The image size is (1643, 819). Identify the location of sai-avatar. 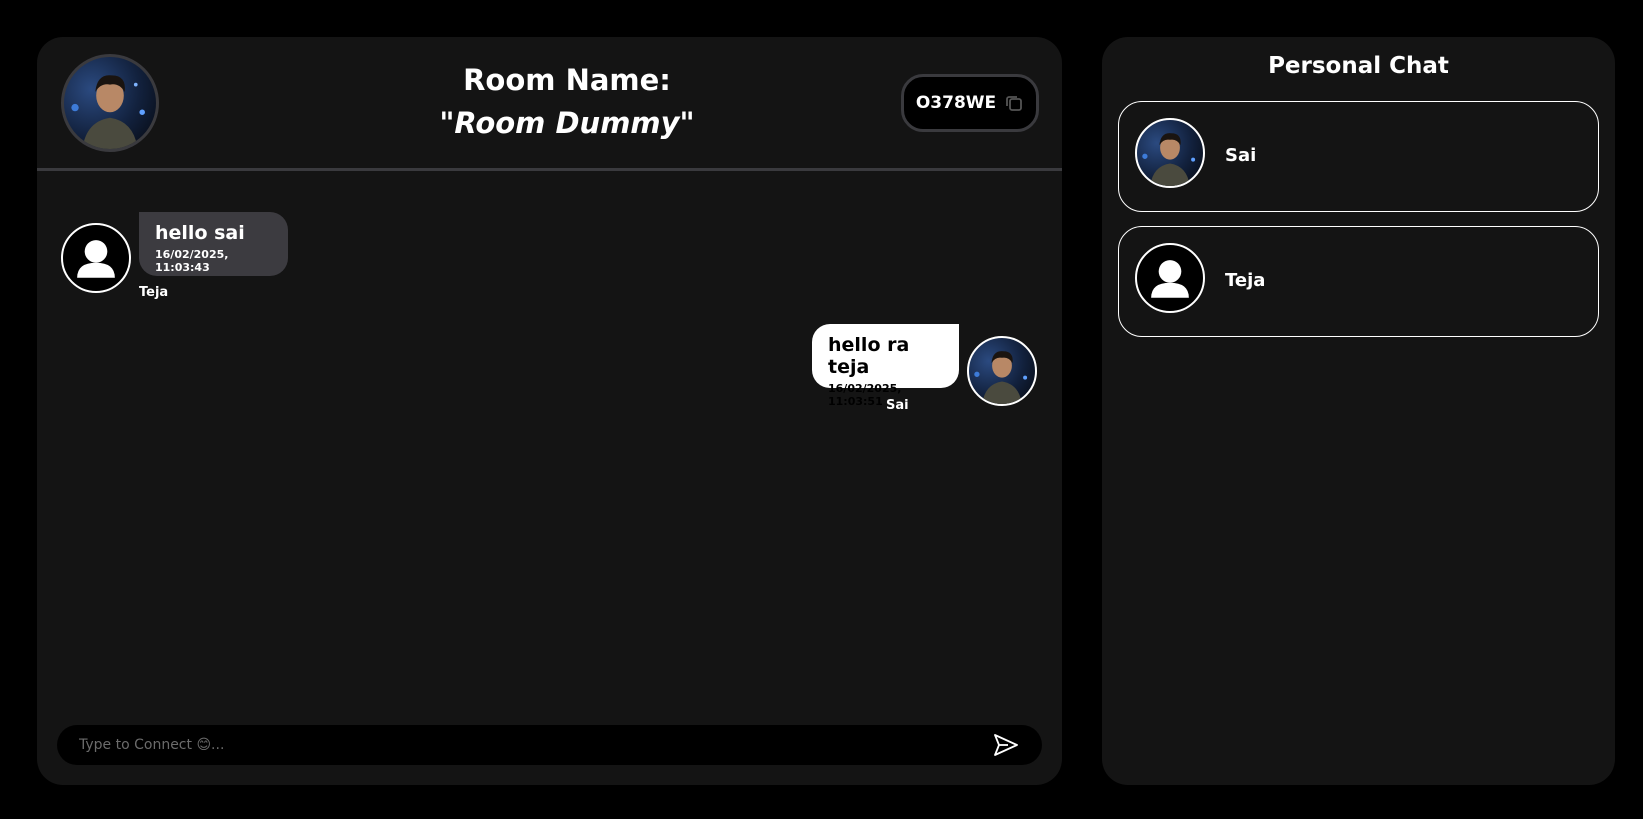
(1002, 371).